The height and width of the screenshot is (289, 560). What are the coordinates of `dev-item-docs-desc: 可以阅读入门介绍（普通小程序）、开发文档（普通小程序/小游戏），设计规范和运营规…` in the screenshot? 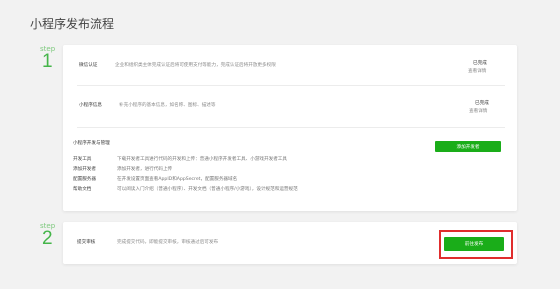 It's located at (207, 189).